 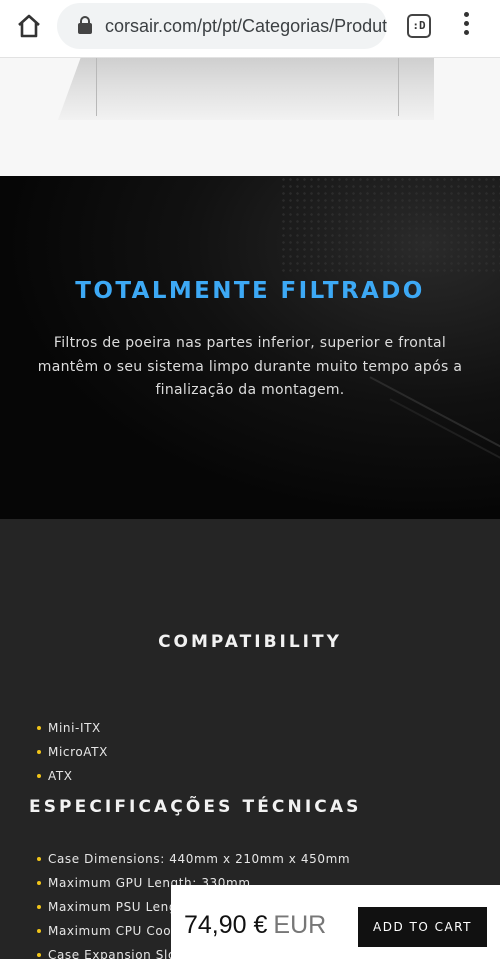 What do you see at coordinates (29, 26) in the screenshot?
I see `home-icon` at bounding box center [29, 26].